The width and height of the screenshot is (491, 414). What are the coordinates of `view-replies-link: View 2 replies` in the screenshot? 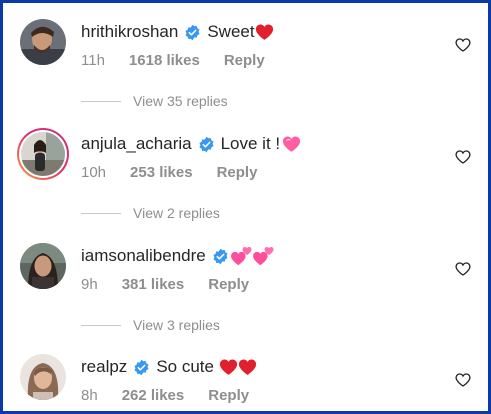 It's located at (150, 213).